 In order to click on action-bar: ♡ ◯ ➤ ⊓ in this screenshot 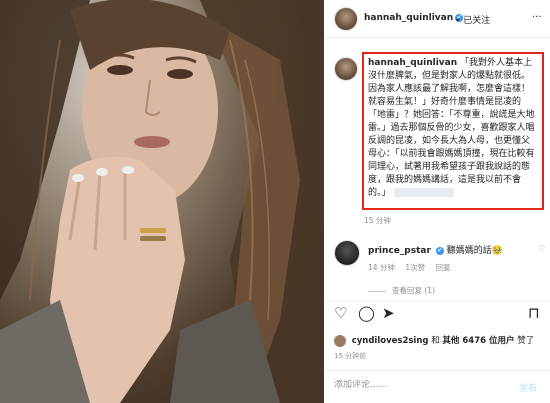, I will do `click(437, 313)`.